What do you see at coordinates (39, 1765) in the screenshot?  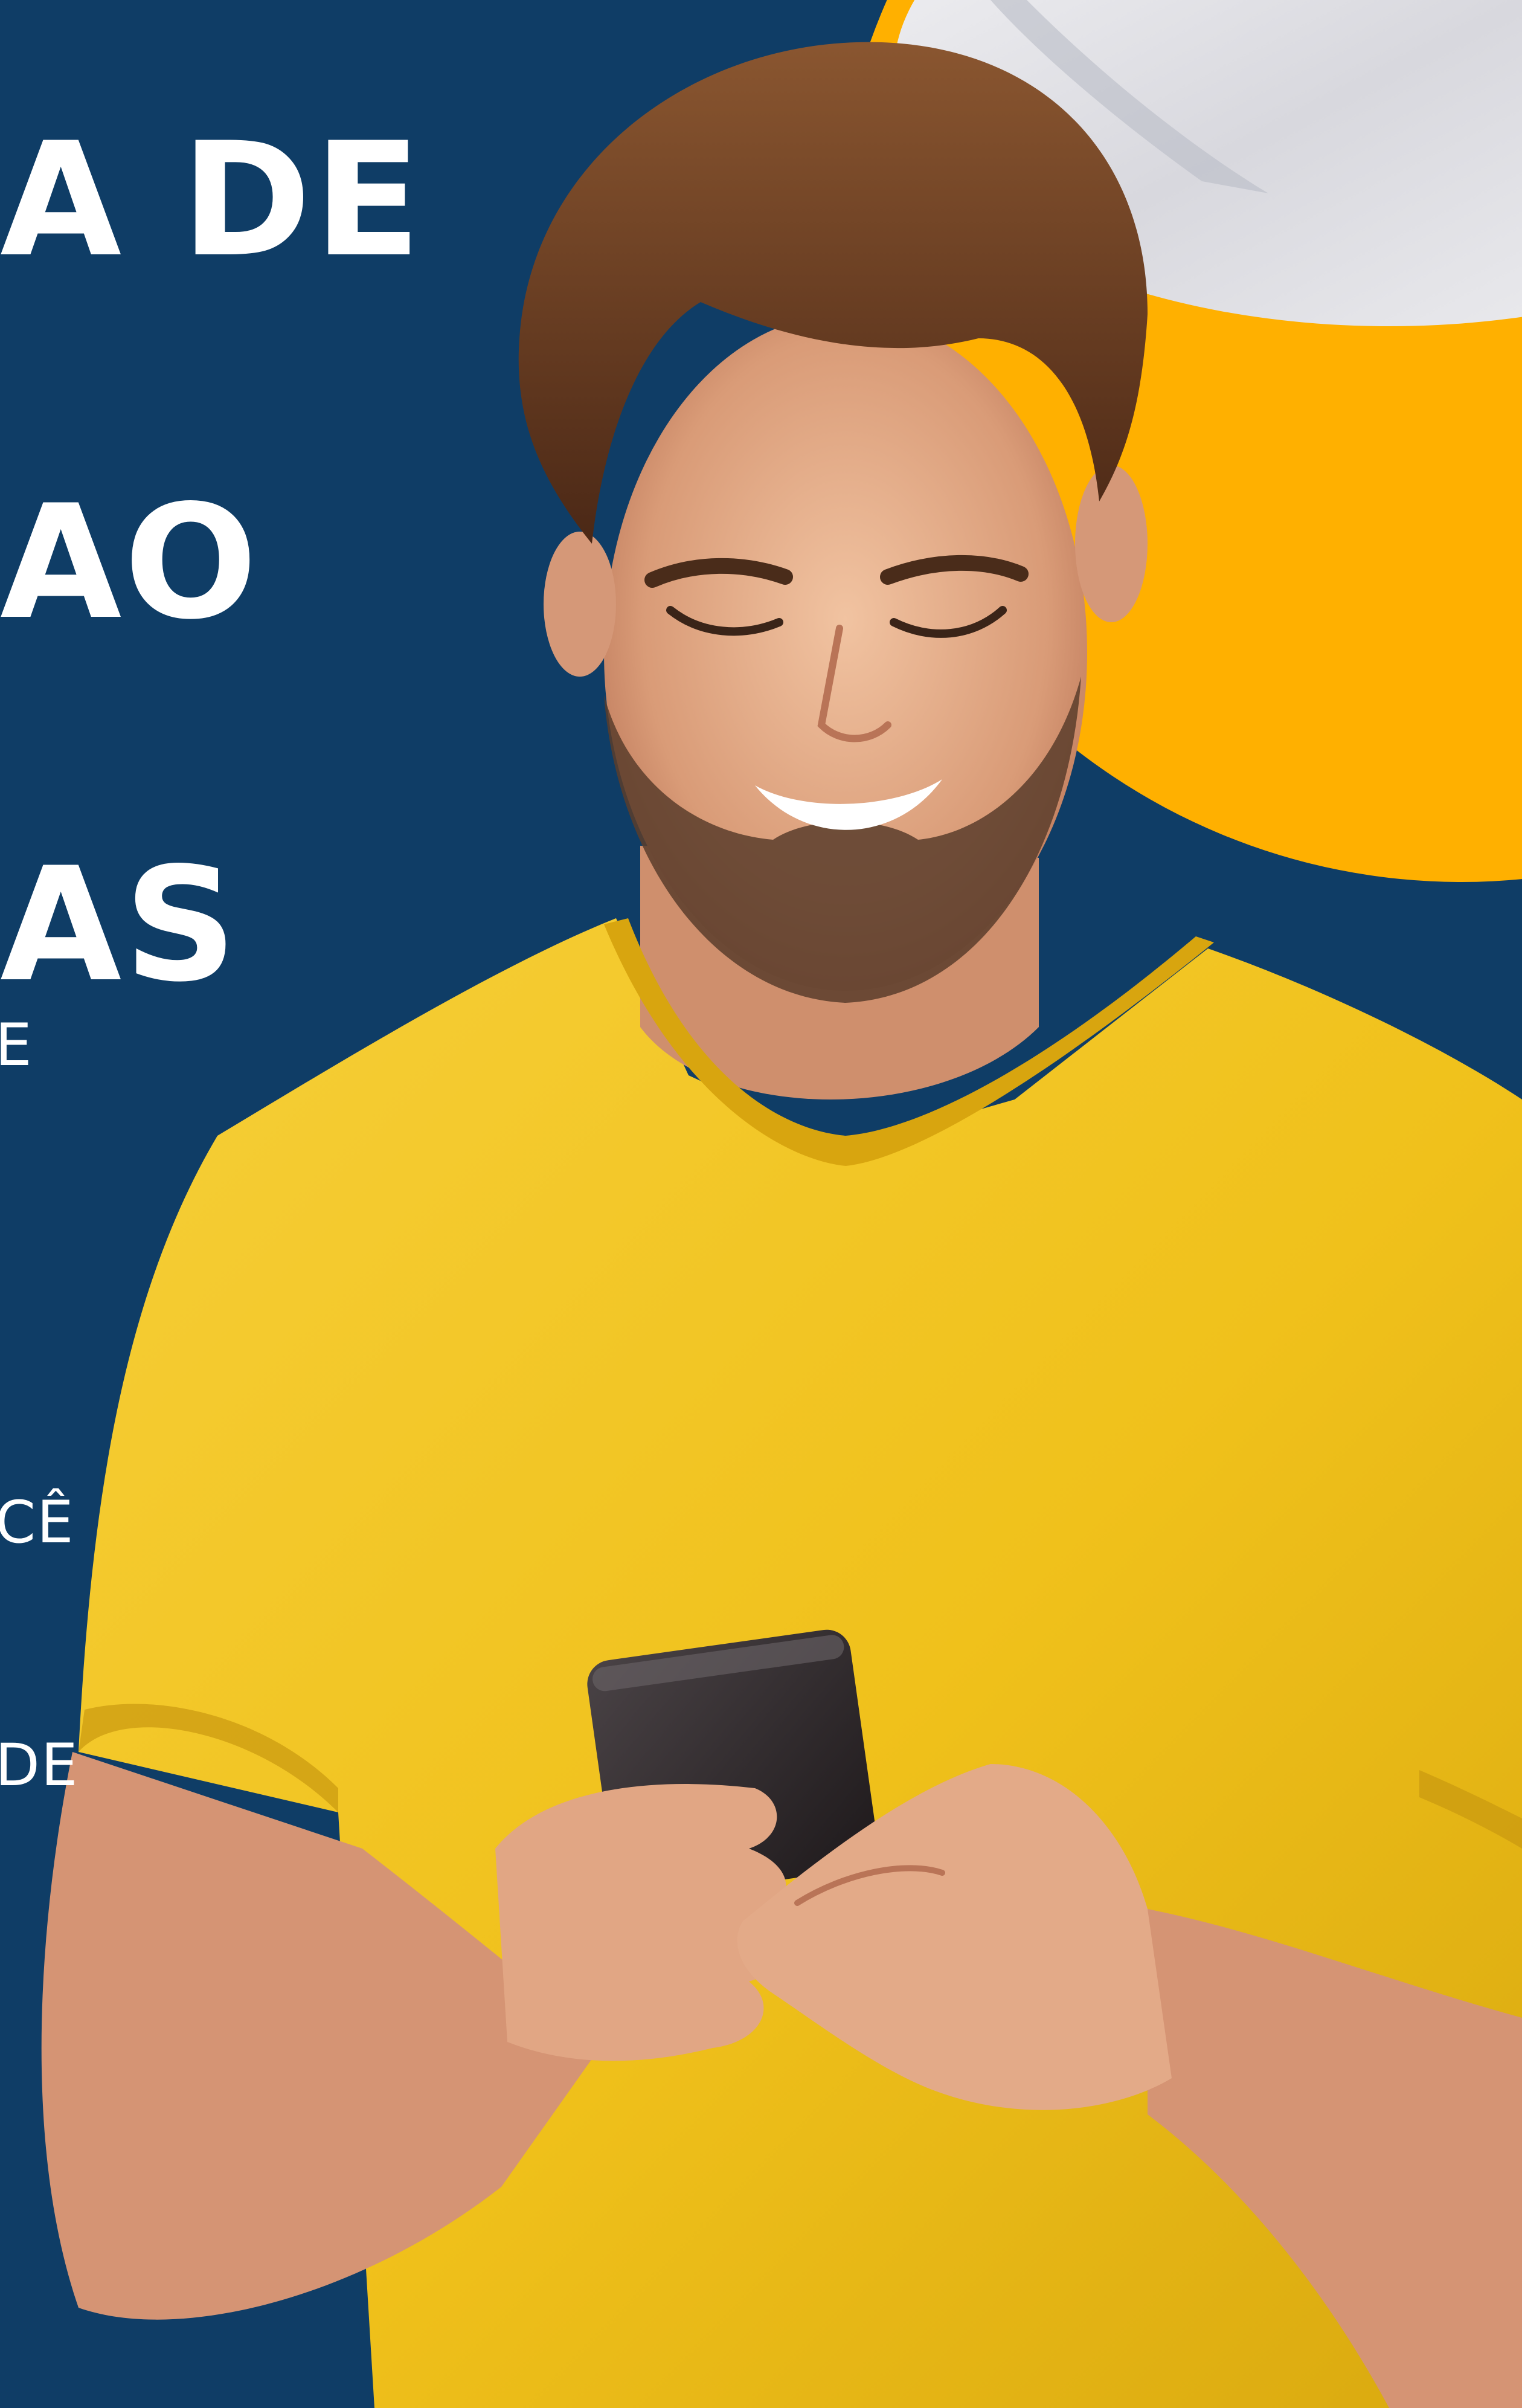 I see `body-copy-line: DE` at bounding box center [39, 1765].